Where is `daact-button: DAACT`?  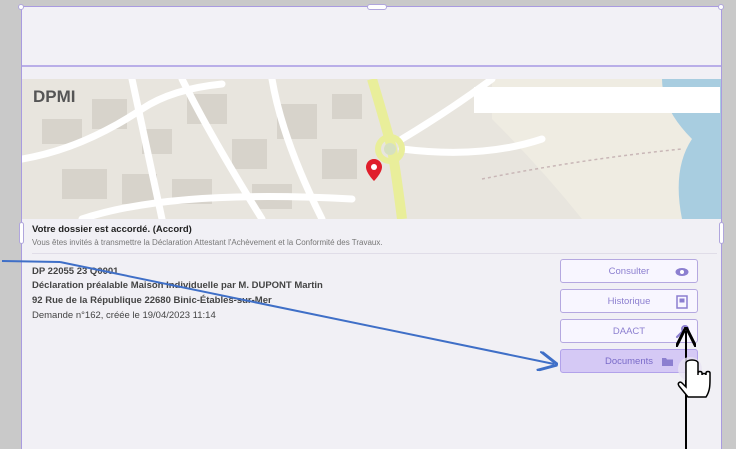
daact-button: DAACT is located at coordinates (629, 331).